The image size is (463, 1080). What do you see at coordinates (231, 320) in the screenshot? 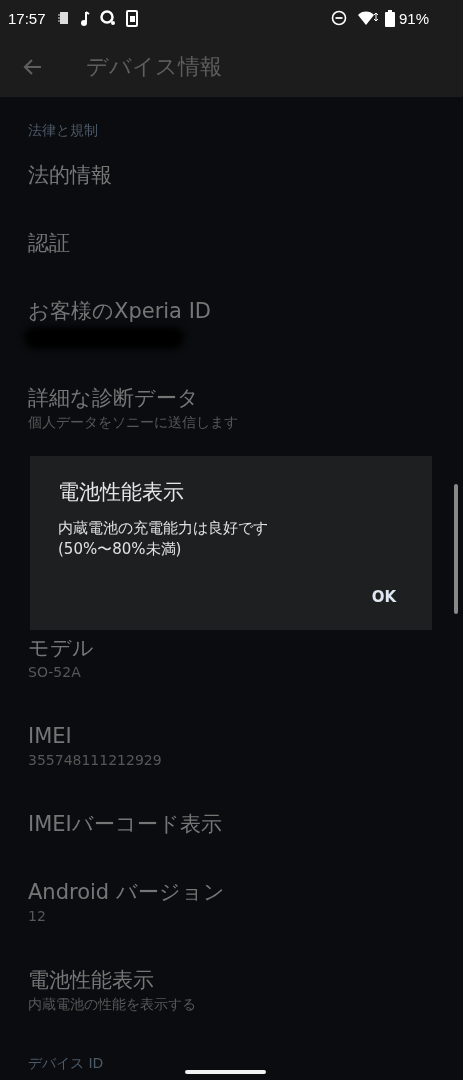
I see `settings-item: お客様のXperia ID` at bounding box center [231, 320].